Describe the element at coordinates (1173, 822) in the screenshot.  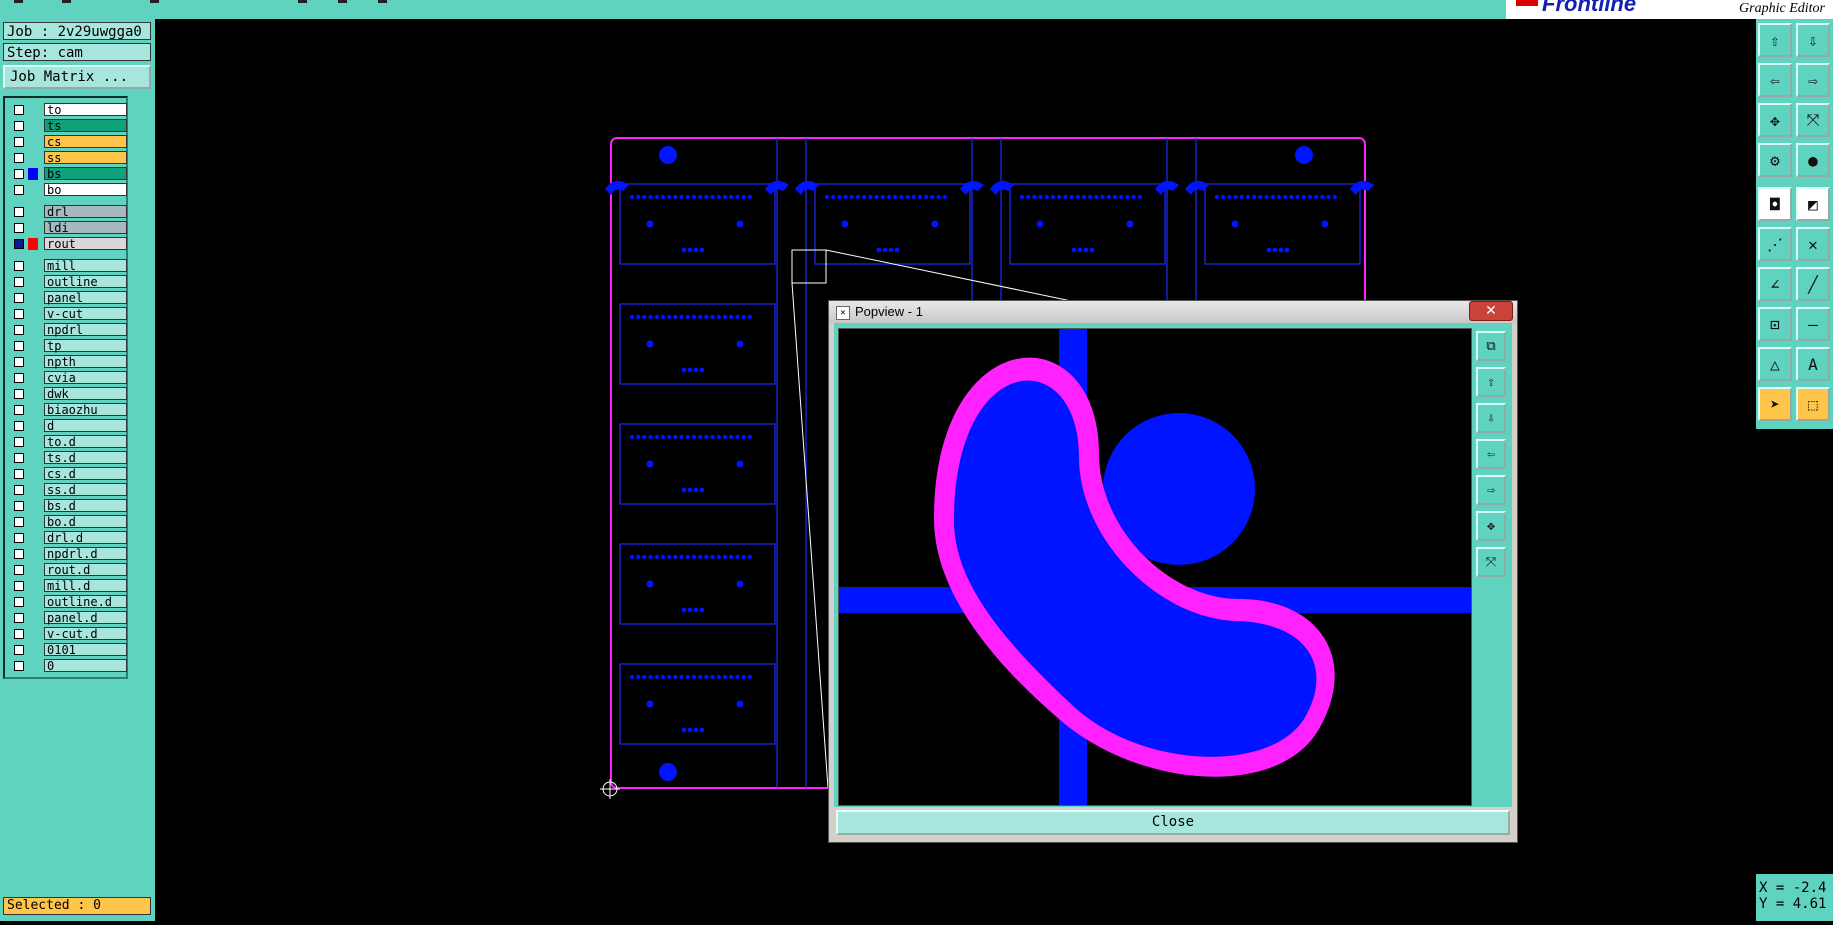
I see `popview-close-button: Close` at that location.